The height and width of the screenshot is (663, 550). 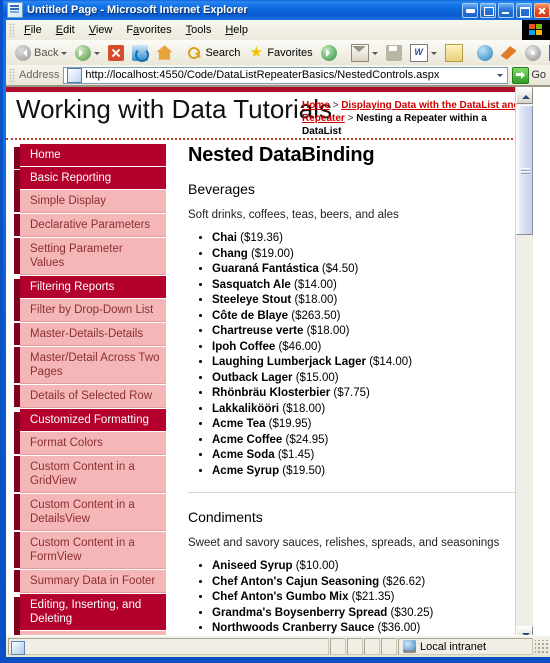 I want to click on product-list-item: Sasquatch Ale ($14.00), so click(x=365, y=285).